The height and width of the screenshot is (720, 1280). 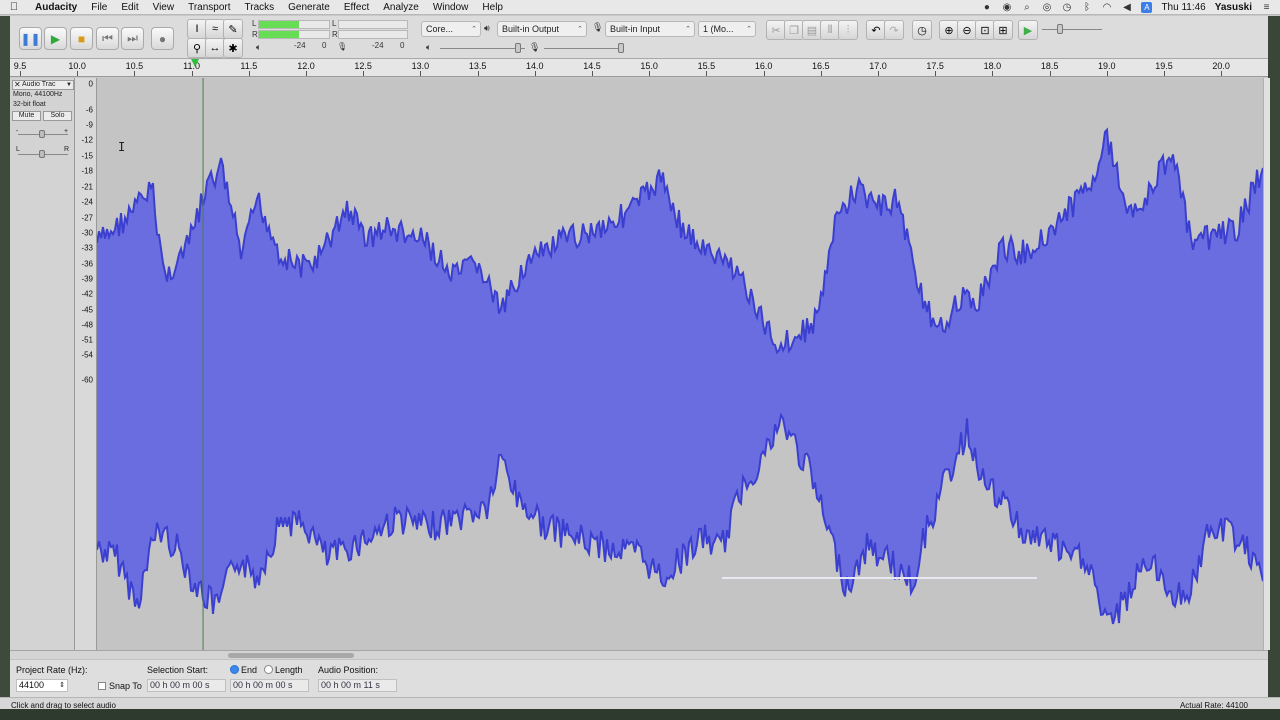 I want to click on output-device-select: Built-in Output, so click(x=542, y=29).